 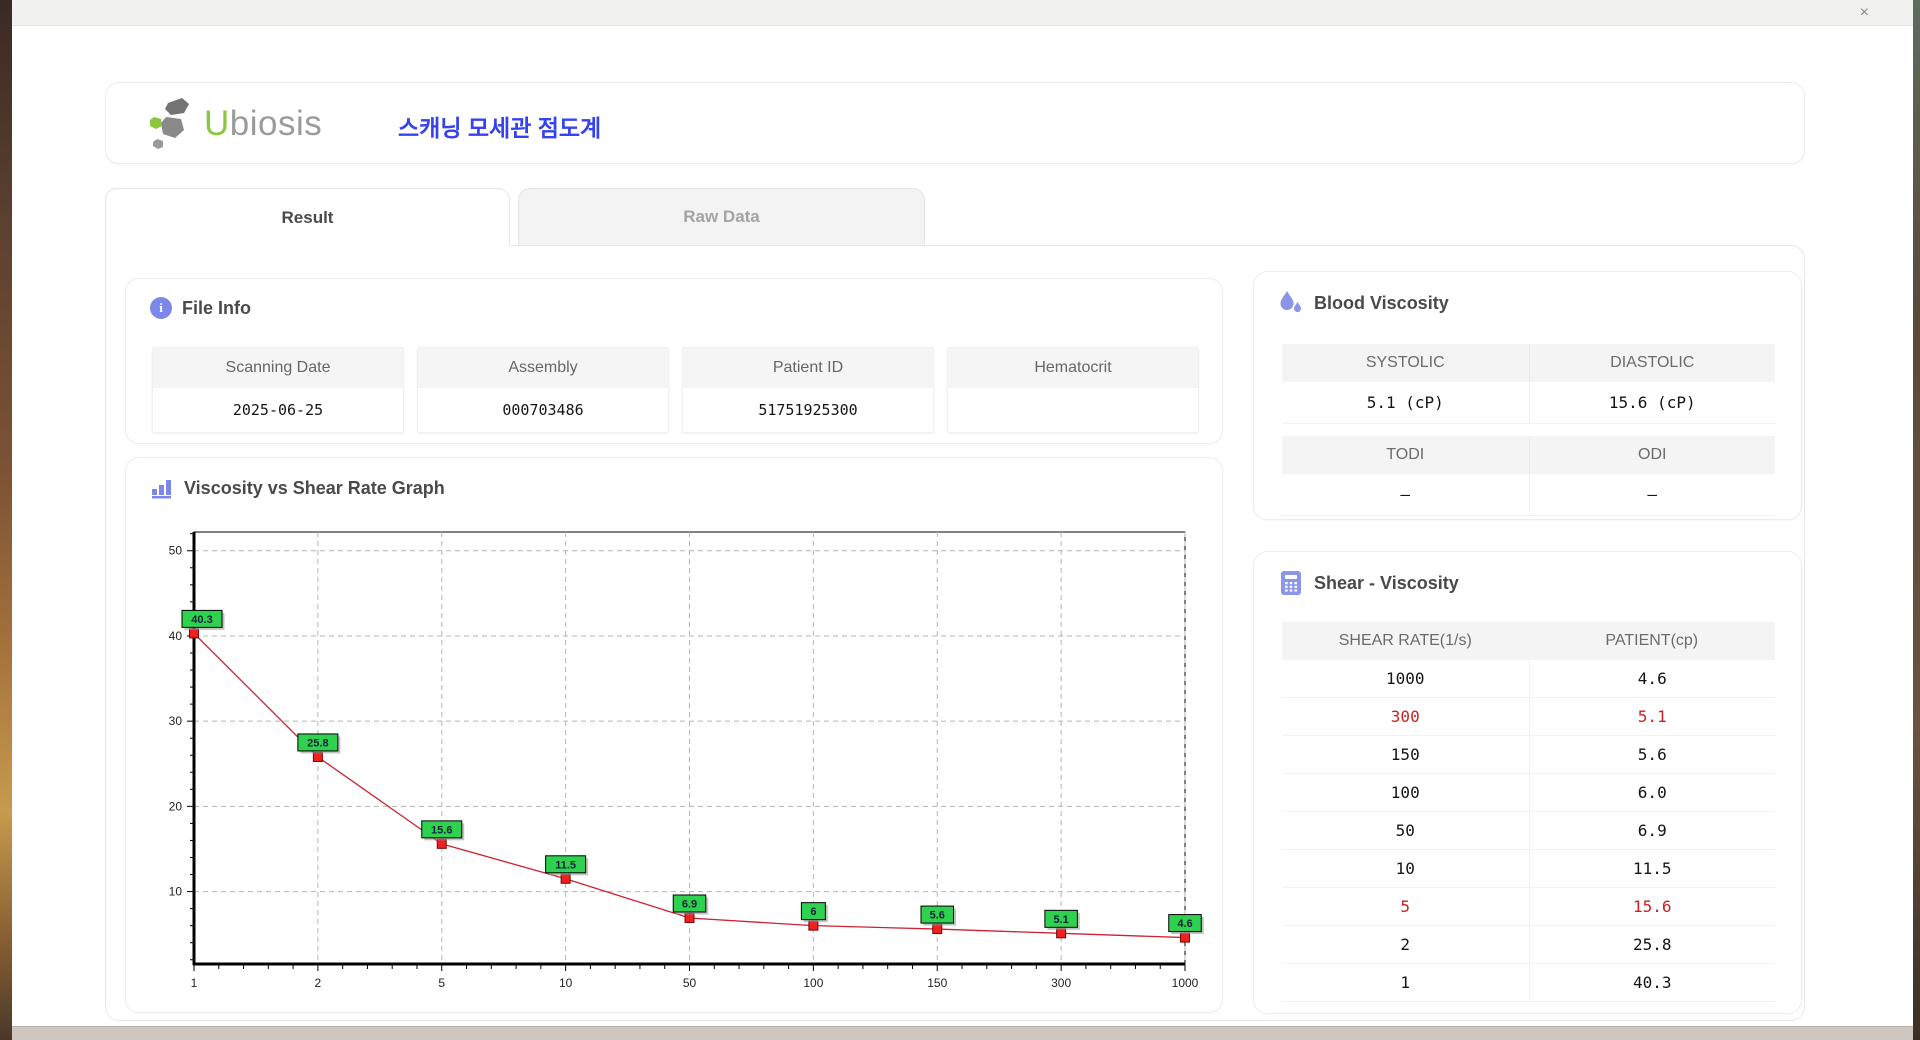 What do you see at coordinates (1651, 403) in the screenshot?
I see `value-cell: 15.6 (cP)` at bounding box center [1651, 403].